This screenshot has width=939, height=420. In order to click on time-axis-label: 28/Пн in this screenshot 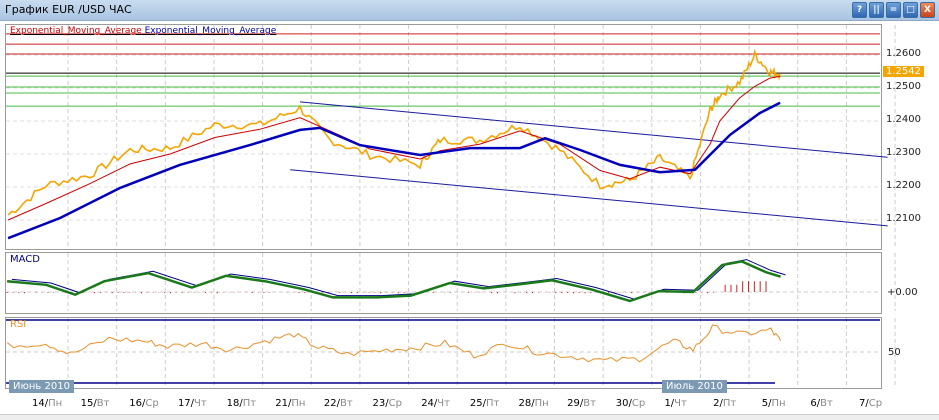, I will do `click(533, 403)`.